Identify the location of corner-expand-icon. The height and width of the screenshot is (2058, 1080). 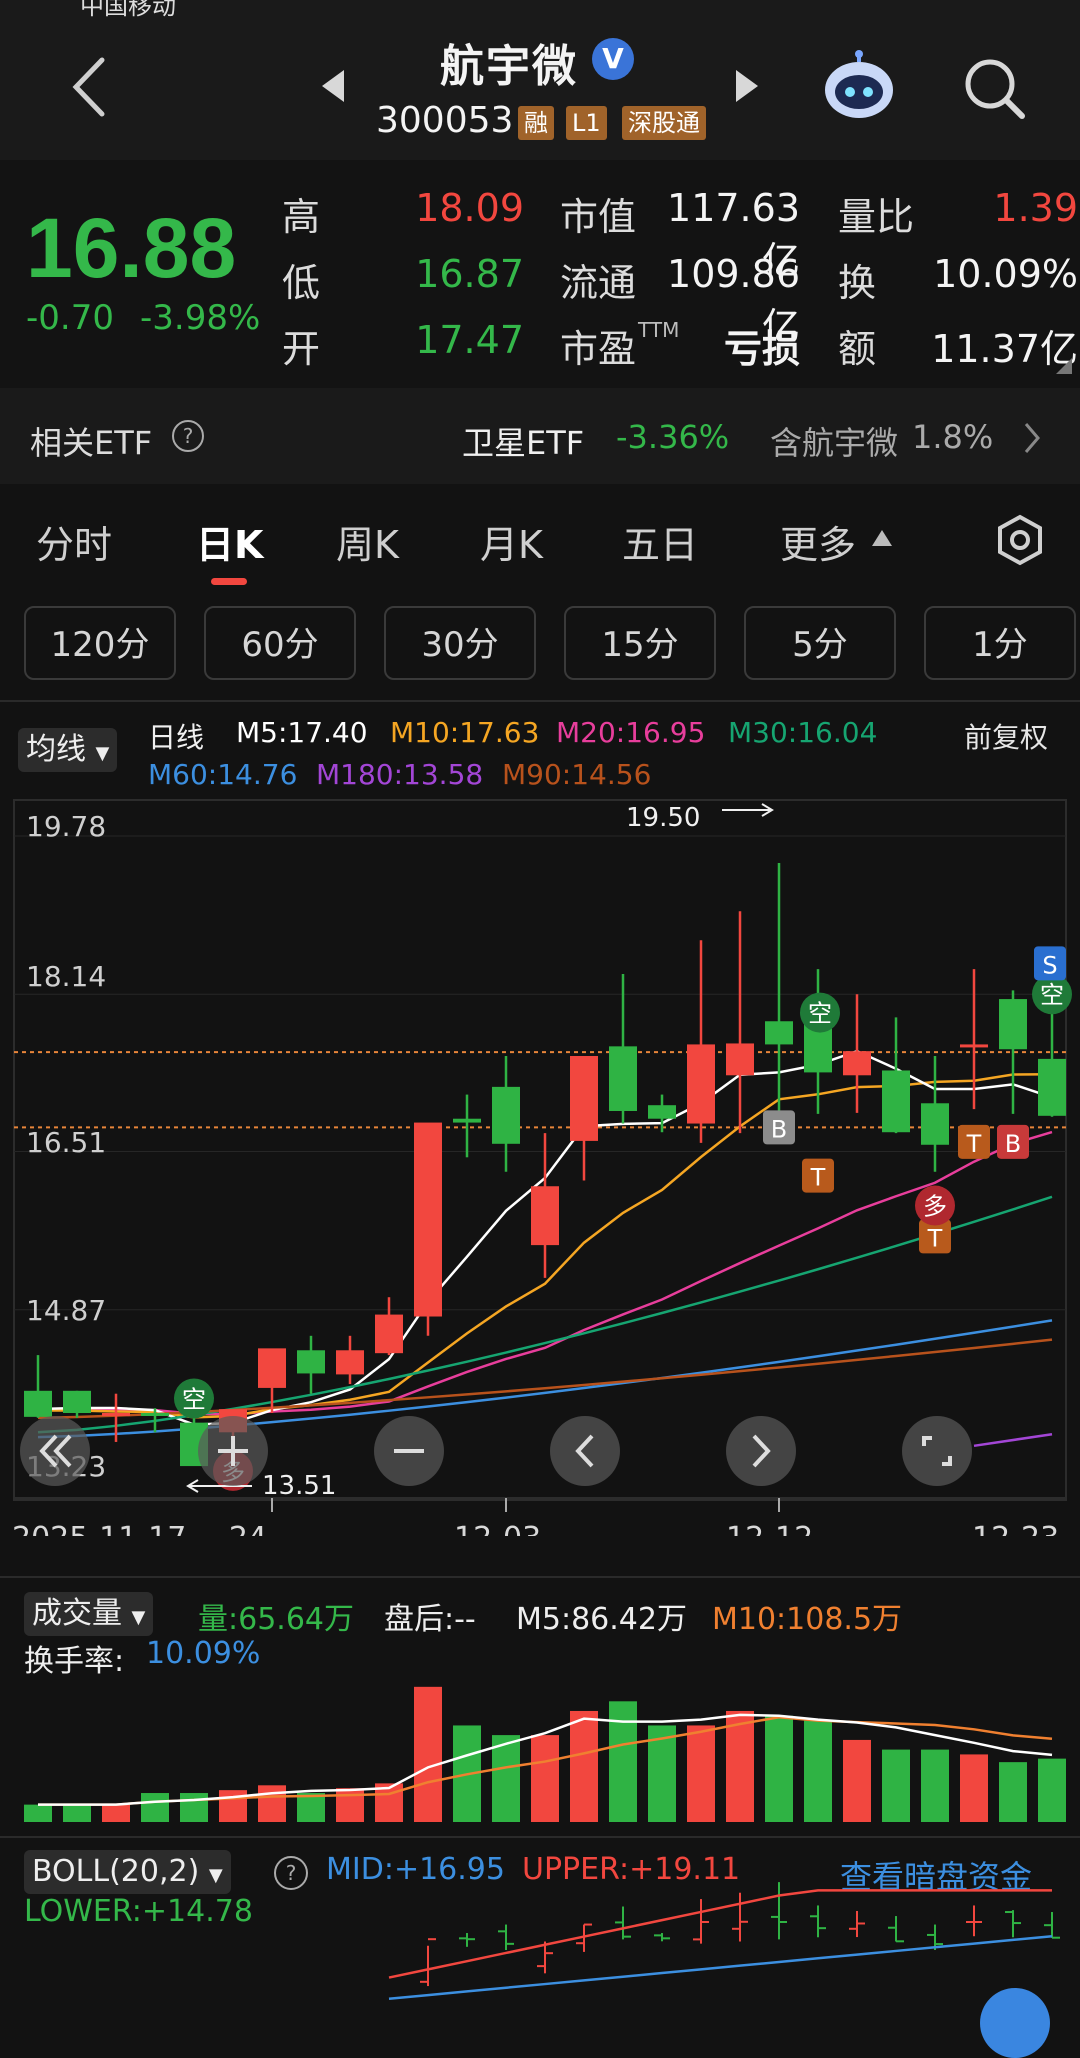
(1064, 366).